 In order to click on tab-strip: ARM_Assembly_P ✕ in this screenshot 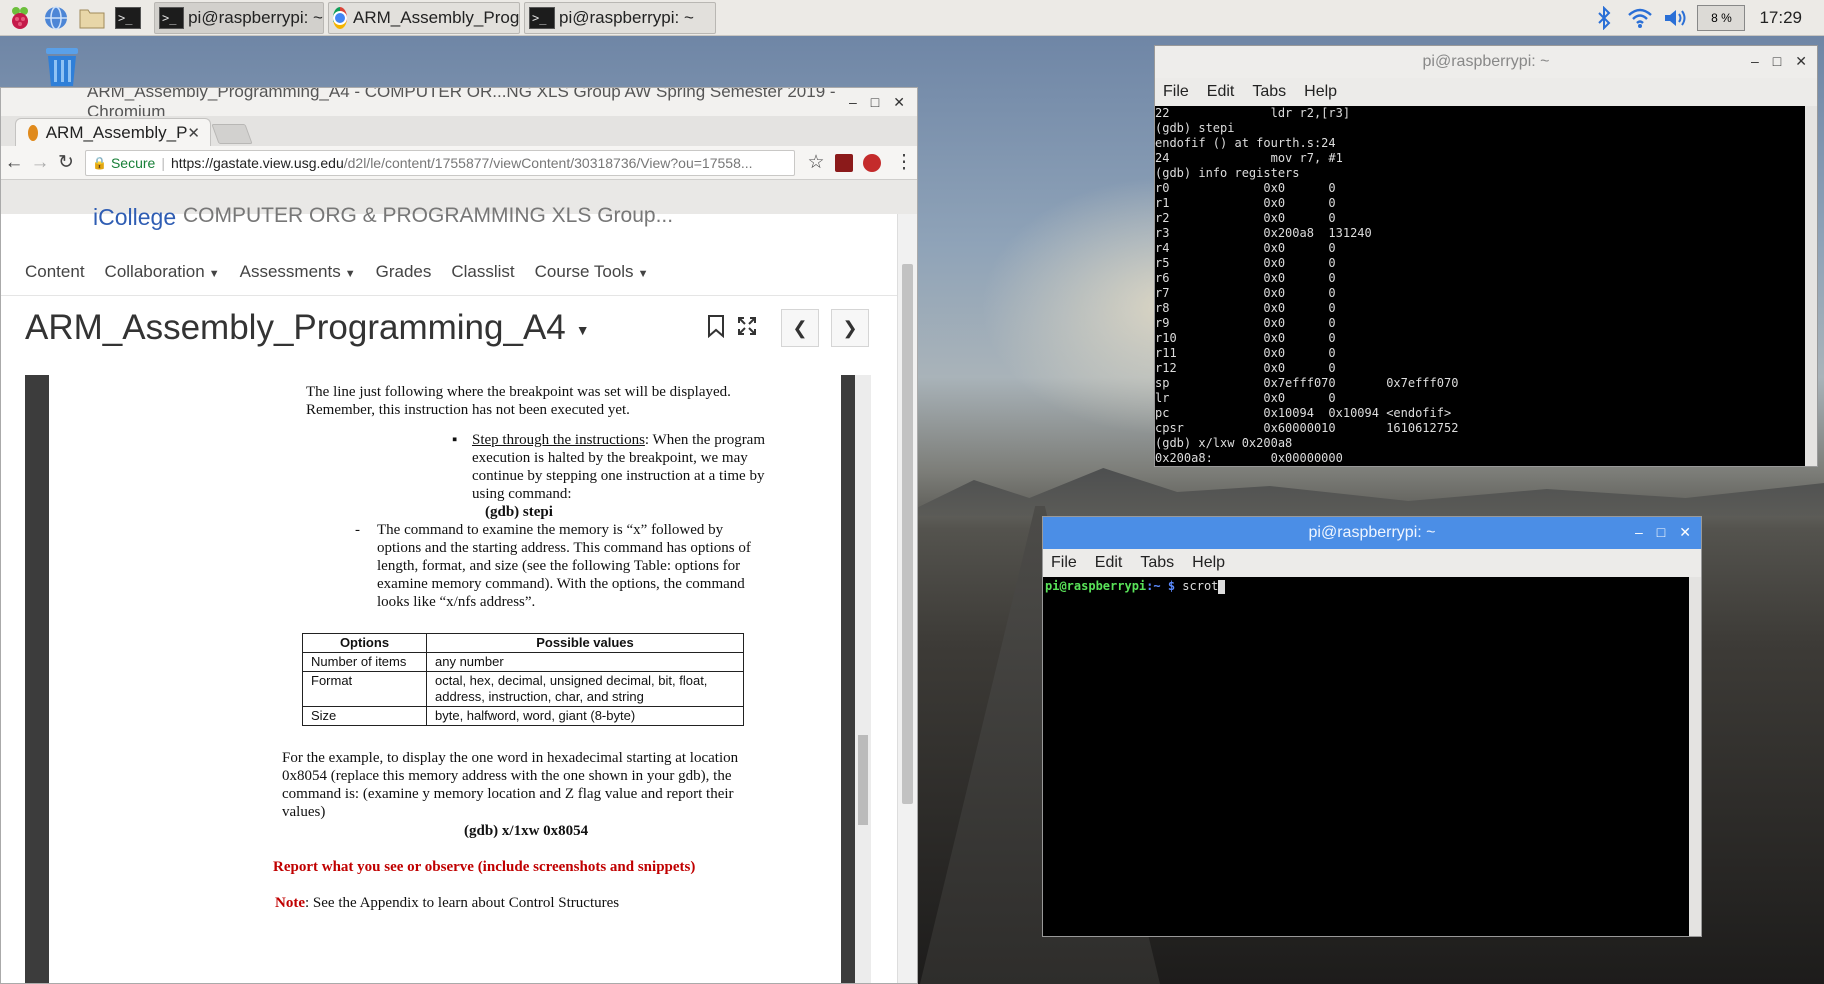, I will do `click(459, 131)`.